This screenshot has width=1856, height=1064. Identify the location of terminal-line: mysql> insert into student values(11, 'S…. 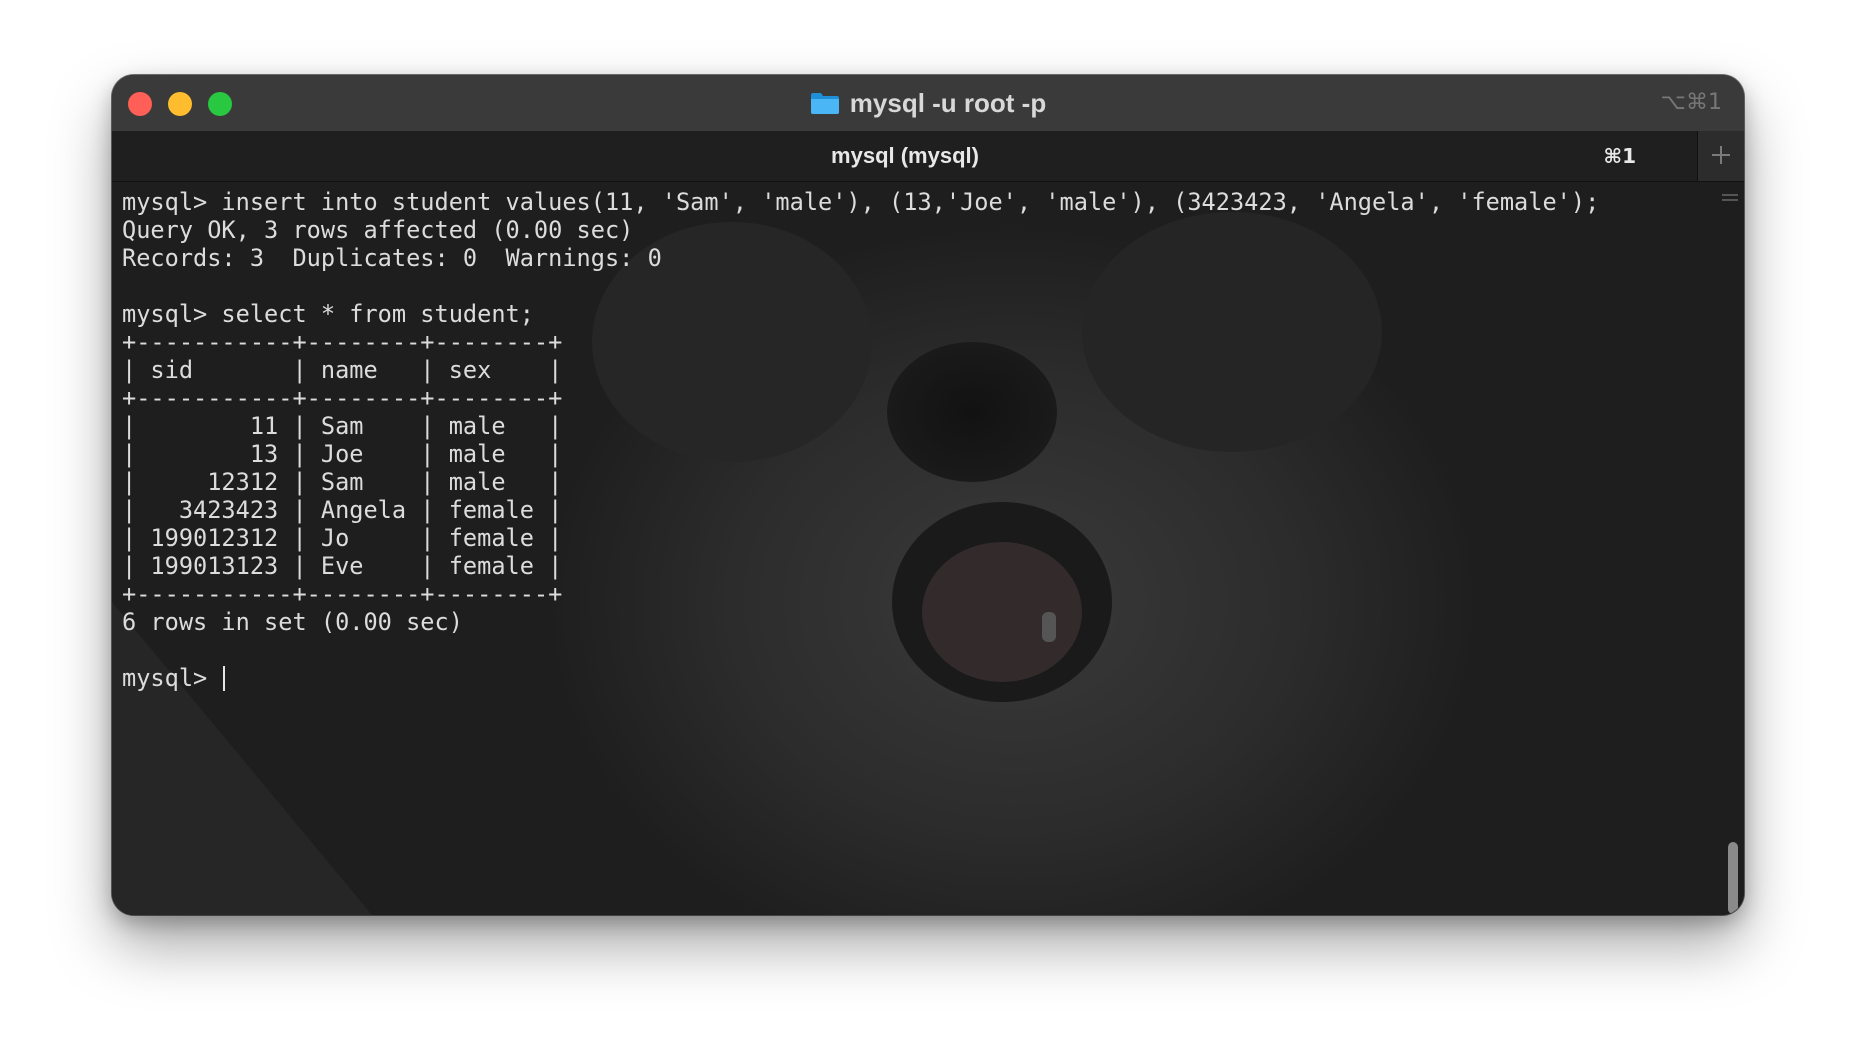
(861, 202).